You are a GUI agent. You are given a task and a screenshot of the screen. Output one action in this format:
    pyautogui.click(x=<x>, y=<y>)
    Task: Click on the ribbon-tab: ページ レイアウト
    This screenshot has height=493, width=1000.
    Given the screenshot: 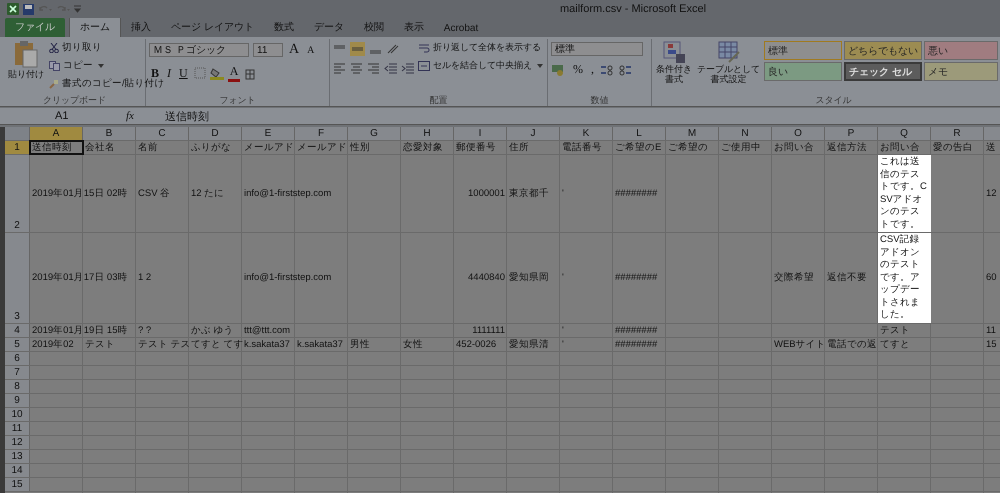 What is the action you would take?
    pyautogui.click(x=212, y=27)
    